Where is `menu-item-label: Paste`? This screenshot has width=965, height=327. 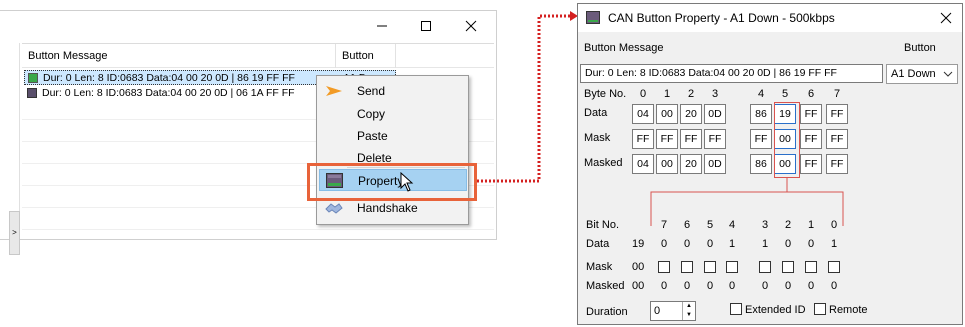 menu-item-label: Paste is located at coordinates (372, 136).